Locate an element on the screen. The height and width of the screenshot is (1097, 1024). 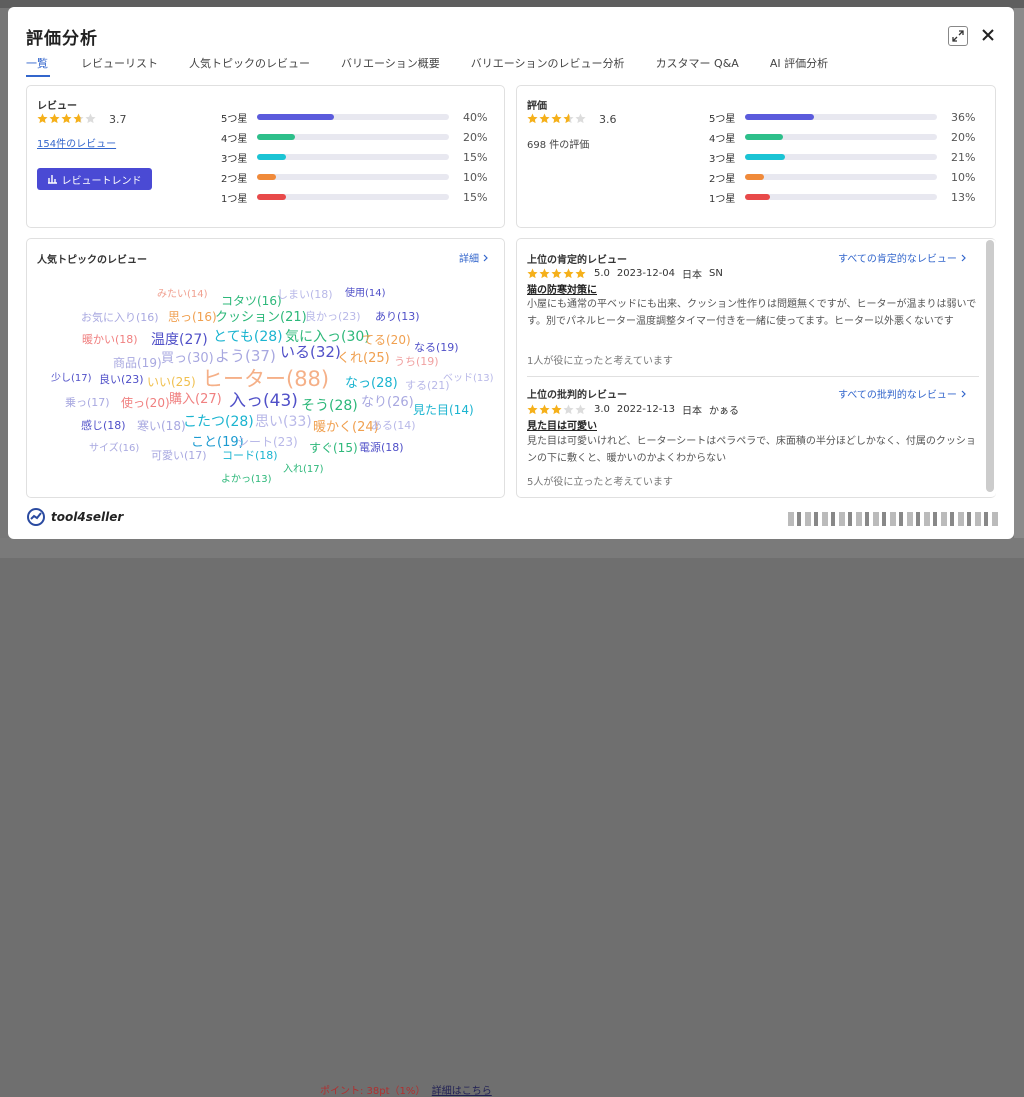
topic-word: なっ(28) is located at coordinates (371, 383).